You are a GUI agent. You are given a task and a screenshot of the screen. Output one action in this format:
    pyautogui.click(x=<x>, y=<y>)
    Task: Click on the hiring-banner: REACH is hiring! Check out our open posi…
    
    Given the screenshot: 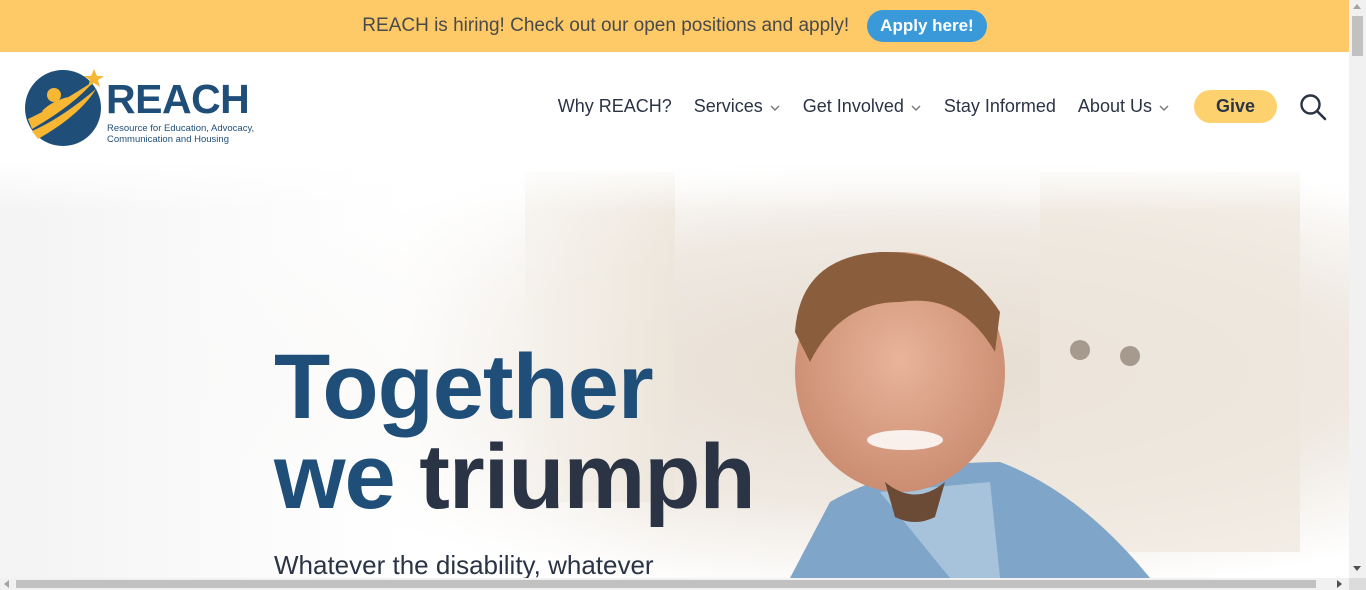 What is the action you would take?
    pyautogui.click(x=674, y=26)
    